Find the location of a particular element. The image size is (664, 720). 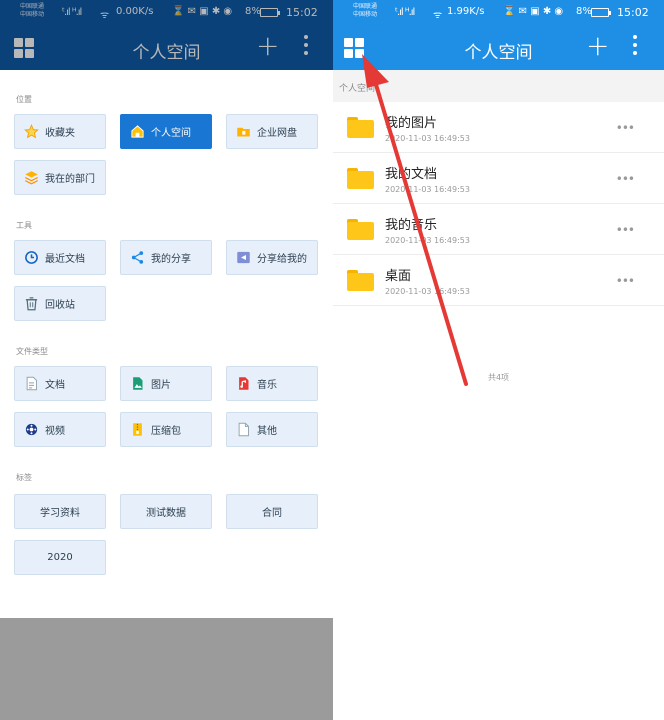

breadcrumb-current: 个人空间 is located at coordinates (357, 87).